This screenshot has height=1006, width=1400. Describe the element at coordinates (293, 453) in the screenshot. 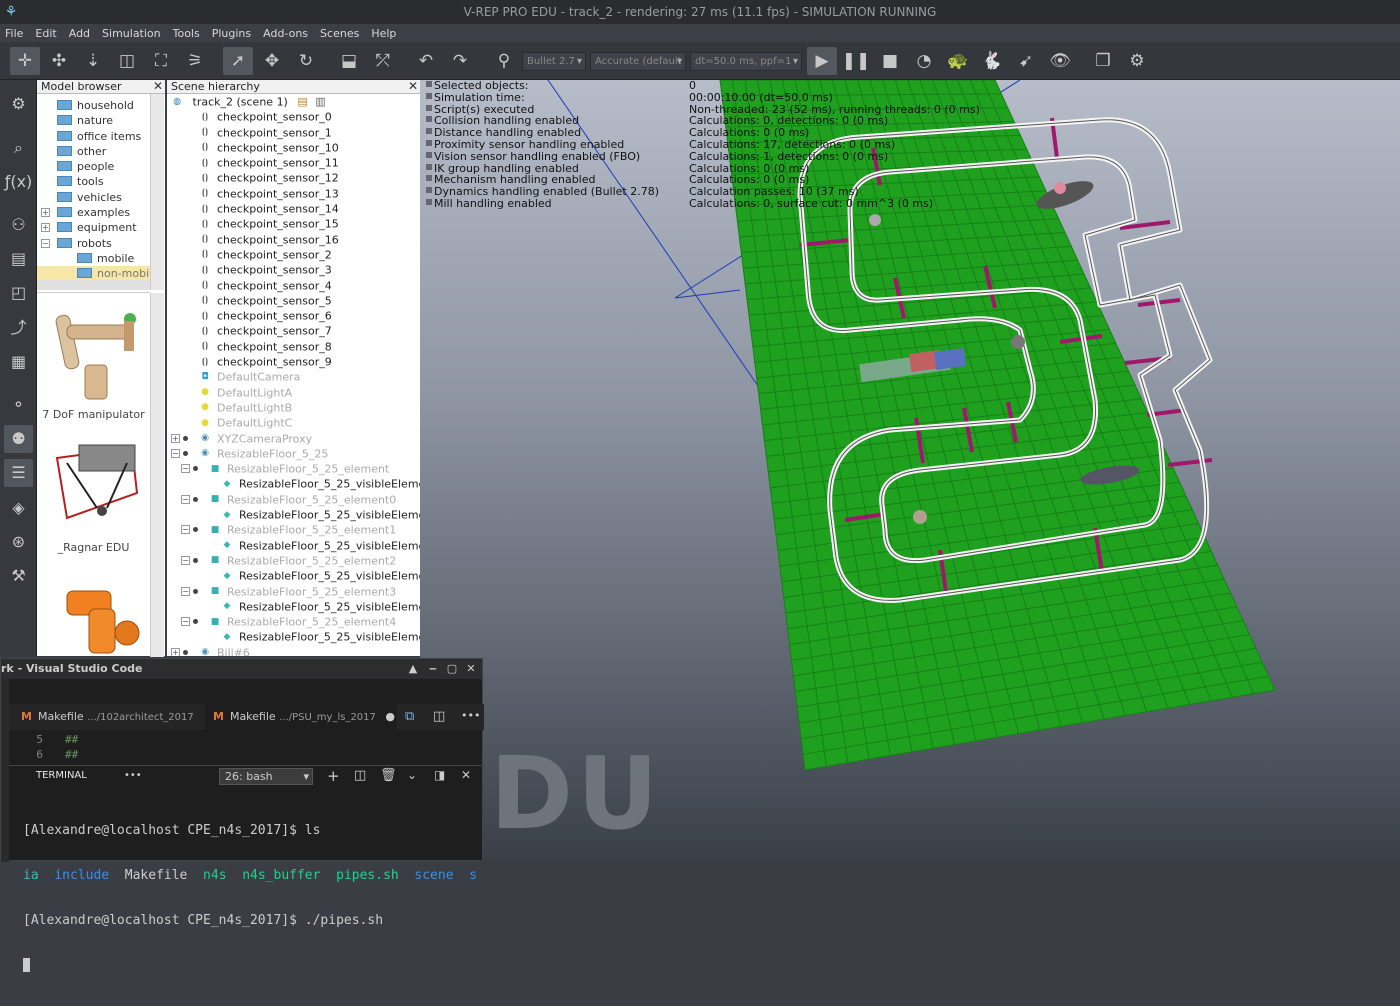

I see `scene-object-row: − ◉ ResizableFloor_5_25` at that location.